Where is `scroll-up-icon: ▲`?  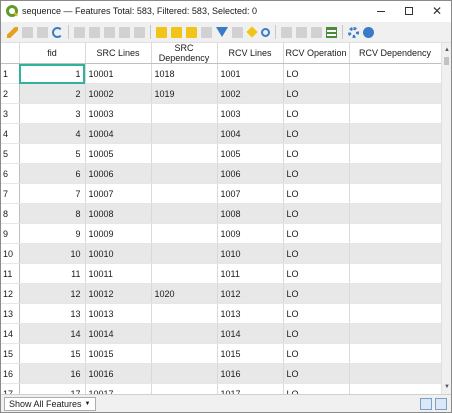 scroll-up-icon: ▲ is located at coordinates (447, 50).